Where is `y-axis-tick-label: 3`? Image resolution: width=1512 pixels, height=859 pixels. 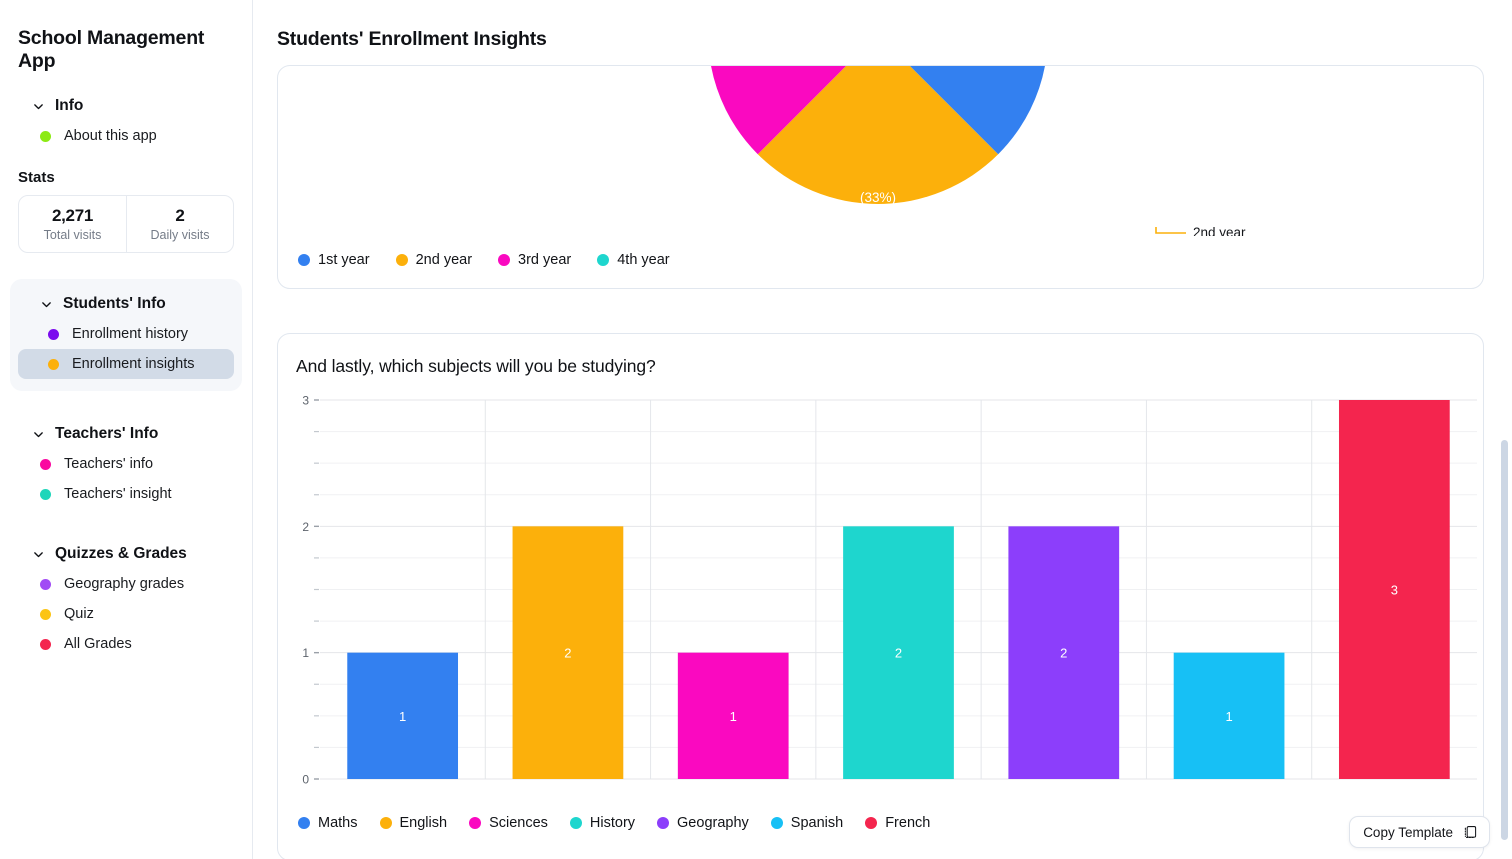 y-axis-tick-label: 3 is located at coordinates (305, 401).